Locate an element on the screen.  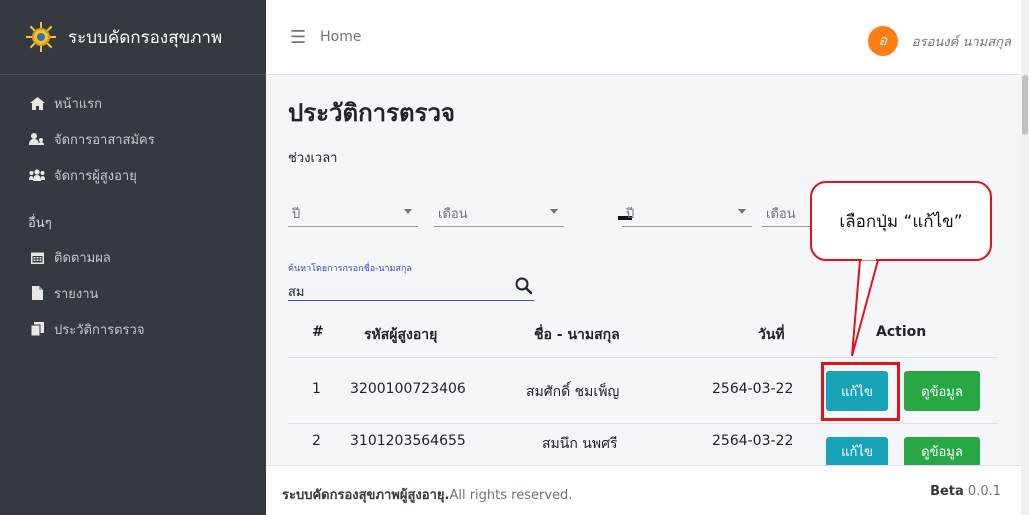
edit-button-highlight is located at coordinates (860, 391).